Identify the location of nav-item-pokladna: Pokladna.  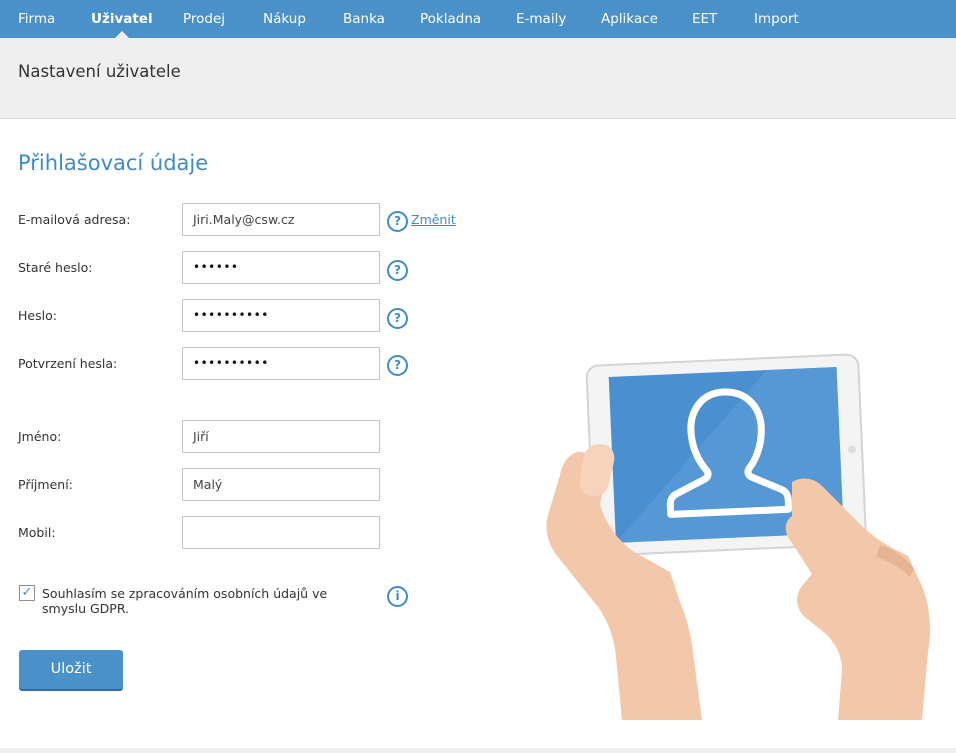
(450, 19).